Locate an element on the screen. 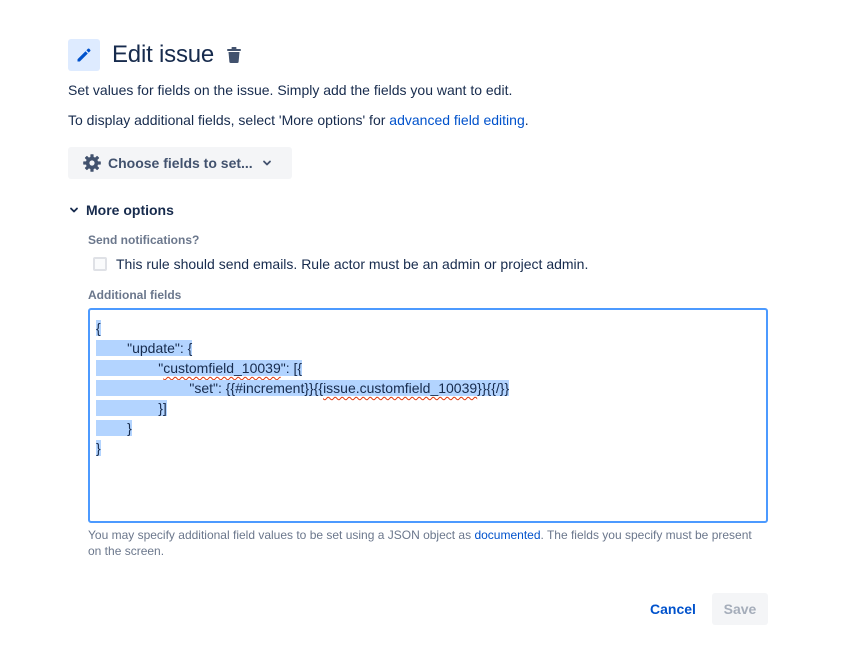 The image size is (867, 664). more-options-label: More options is located at coordinates (130, 210).